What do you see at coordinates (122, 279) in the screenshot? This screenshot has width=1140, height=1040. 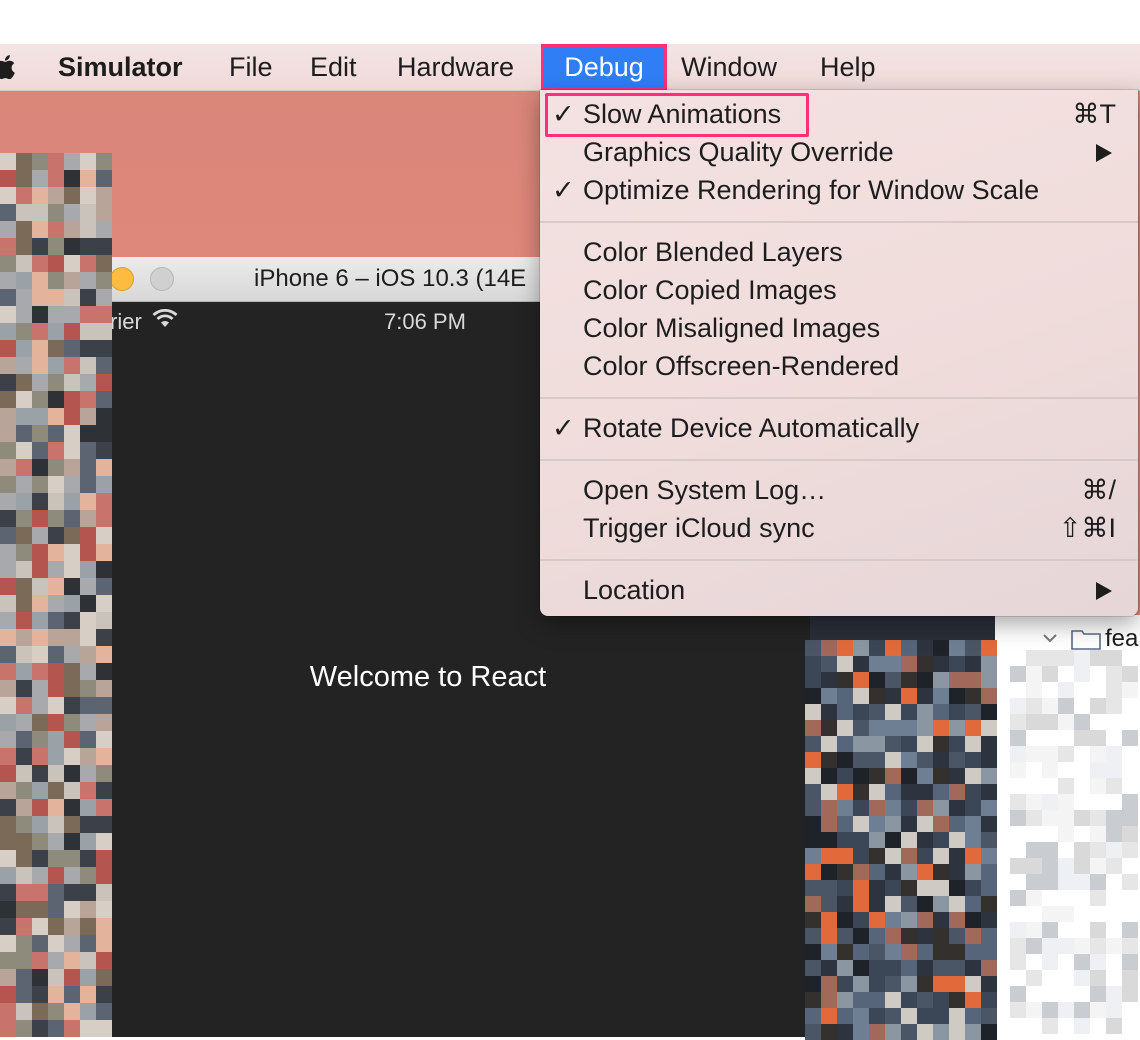 I see `minimize-button` at bounding box center [122, 279].